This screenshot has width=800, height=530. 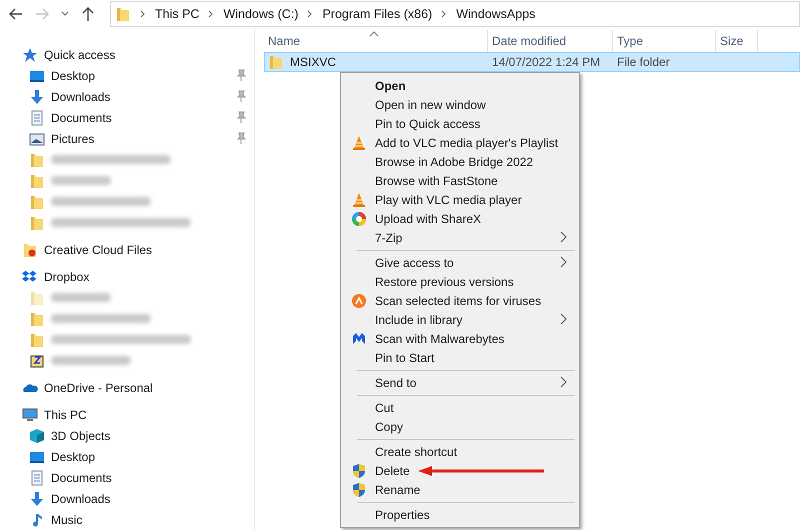 I want to click on nav-item: 3D Objects, so click(x=80, y=435).